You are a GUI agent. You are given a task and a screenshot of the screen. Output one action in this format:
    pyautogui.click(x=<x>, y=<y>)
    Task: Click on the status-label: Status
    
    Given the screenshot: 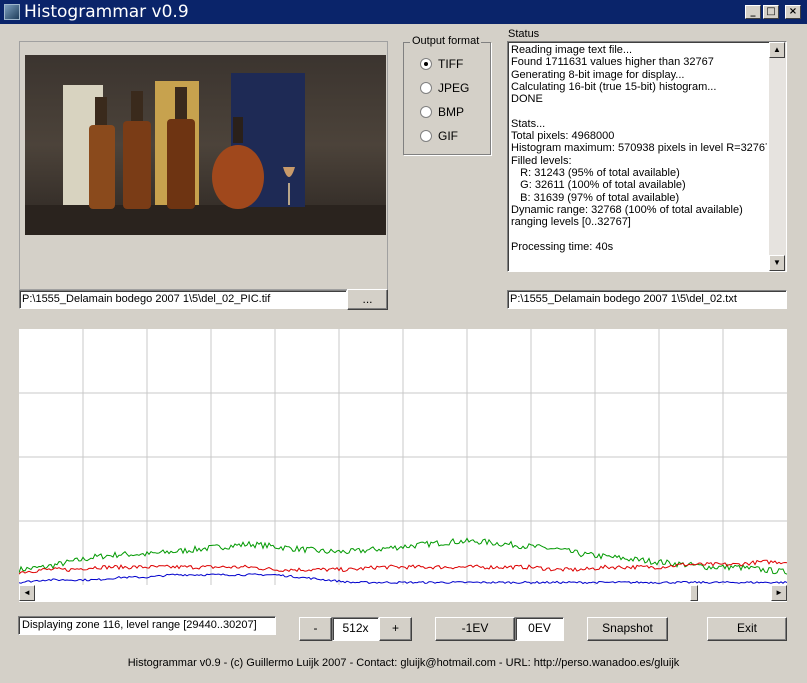 What is the action you would take?
    pyautogui.click(x=524, y=34)
    